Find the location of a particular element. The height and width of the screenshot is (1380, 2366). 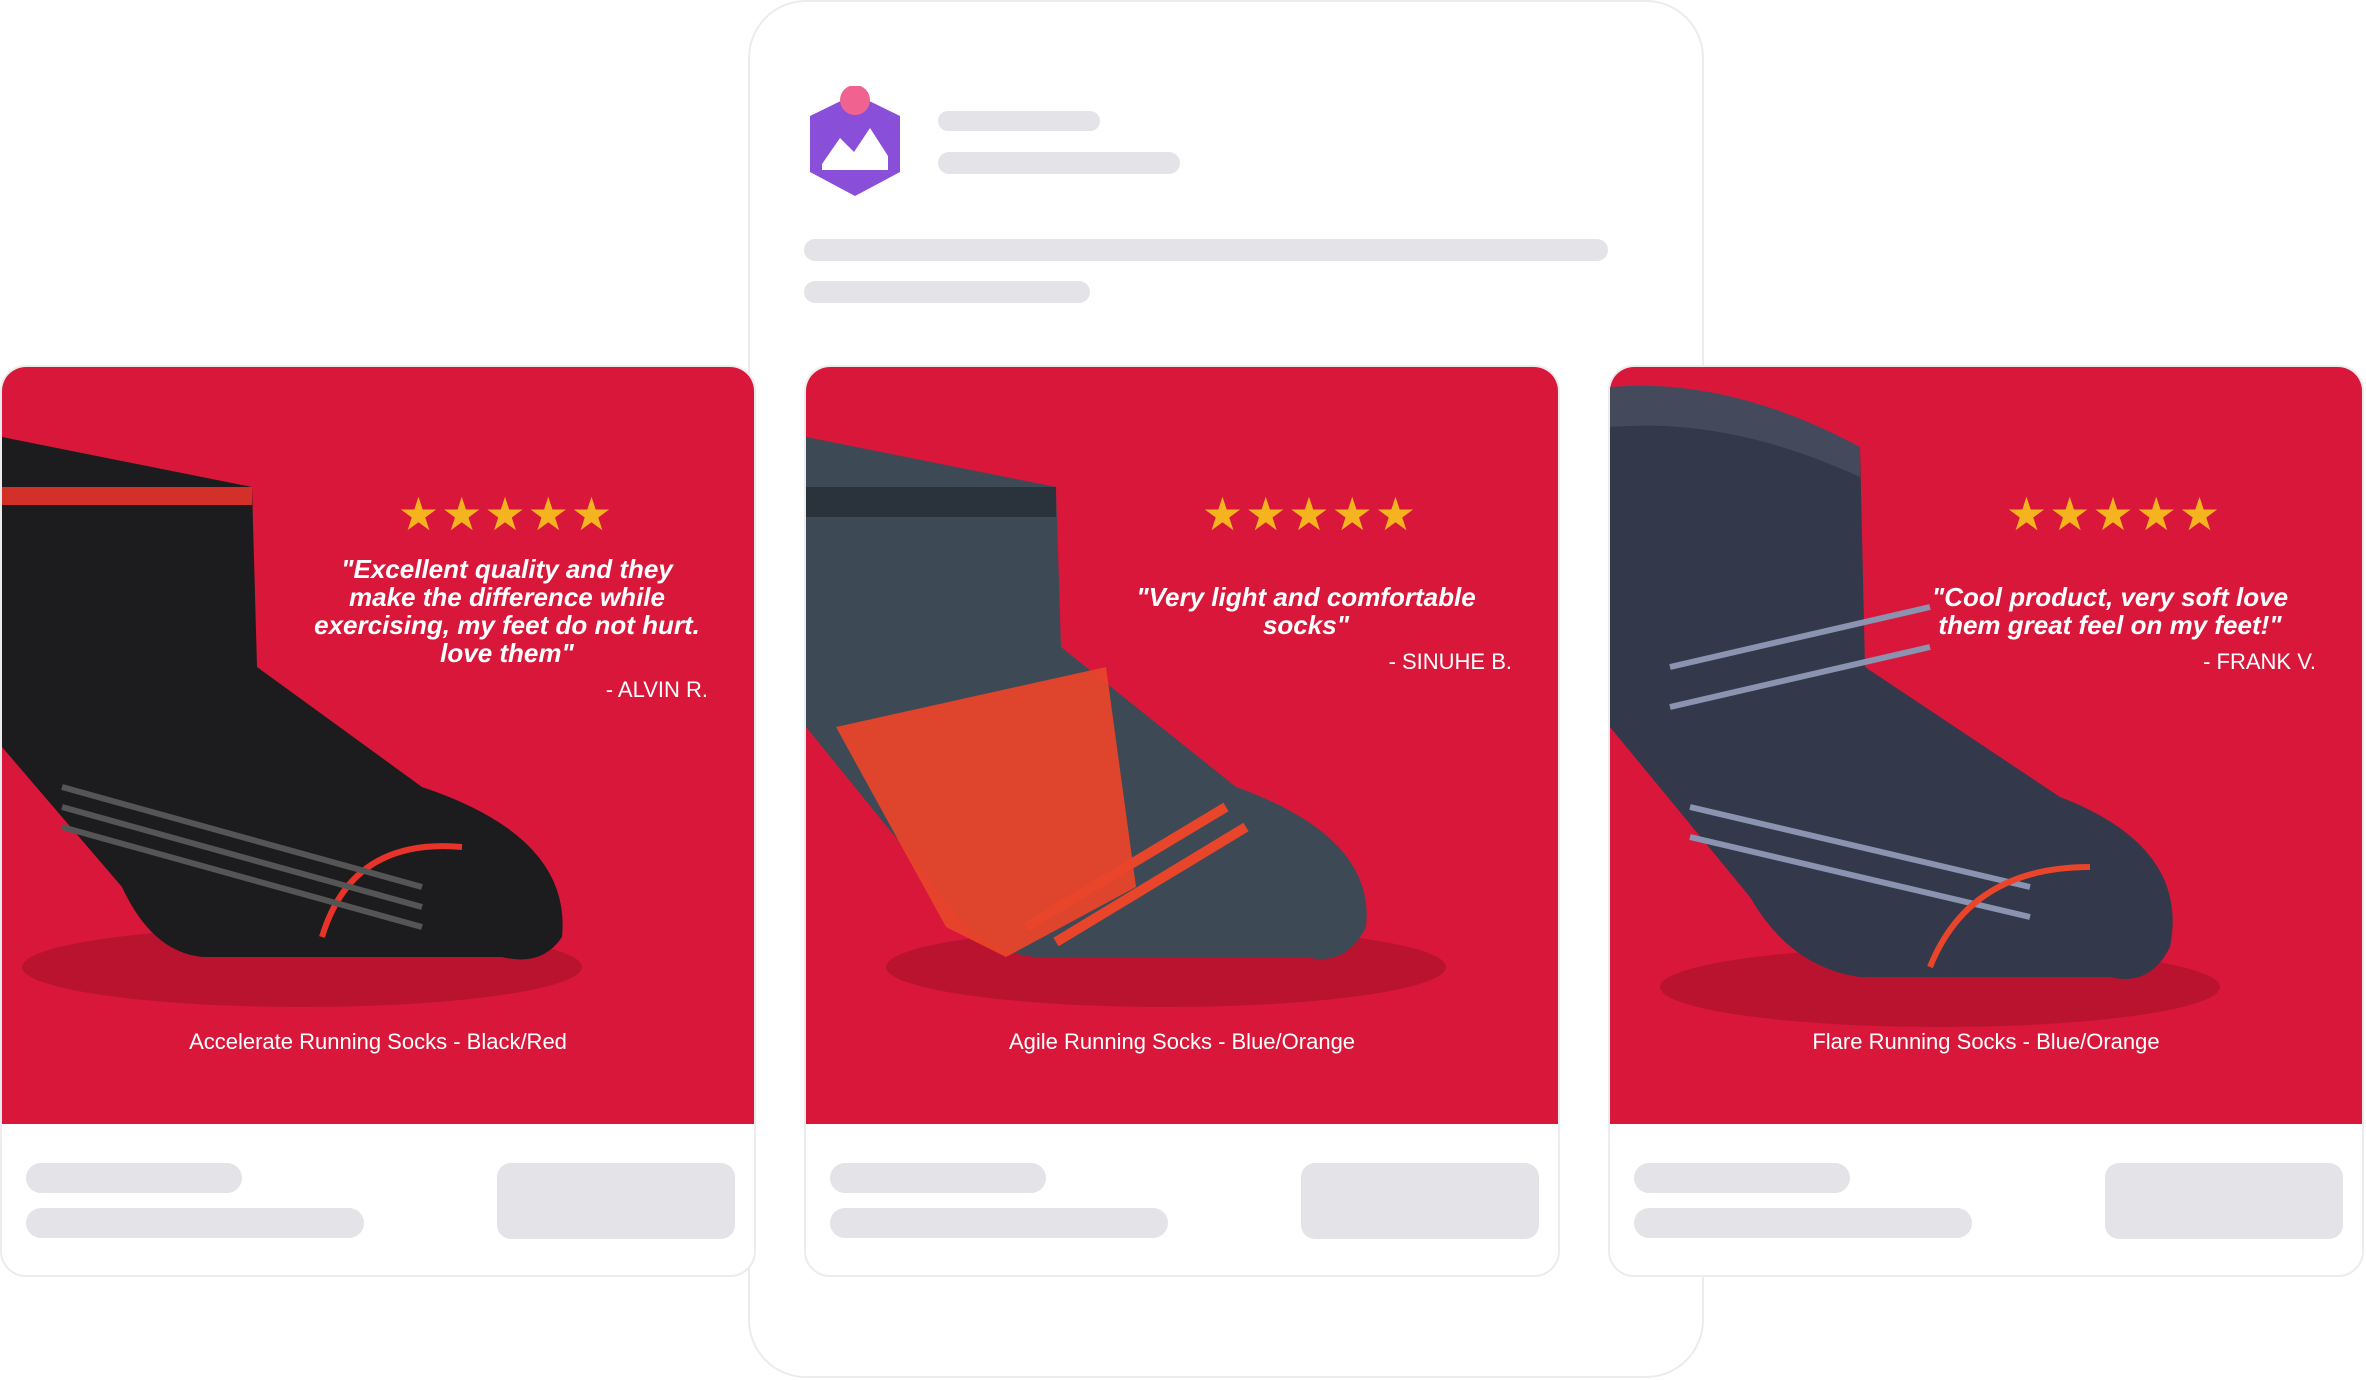

header-skeleton-title is located at coordinates (1019, 121).